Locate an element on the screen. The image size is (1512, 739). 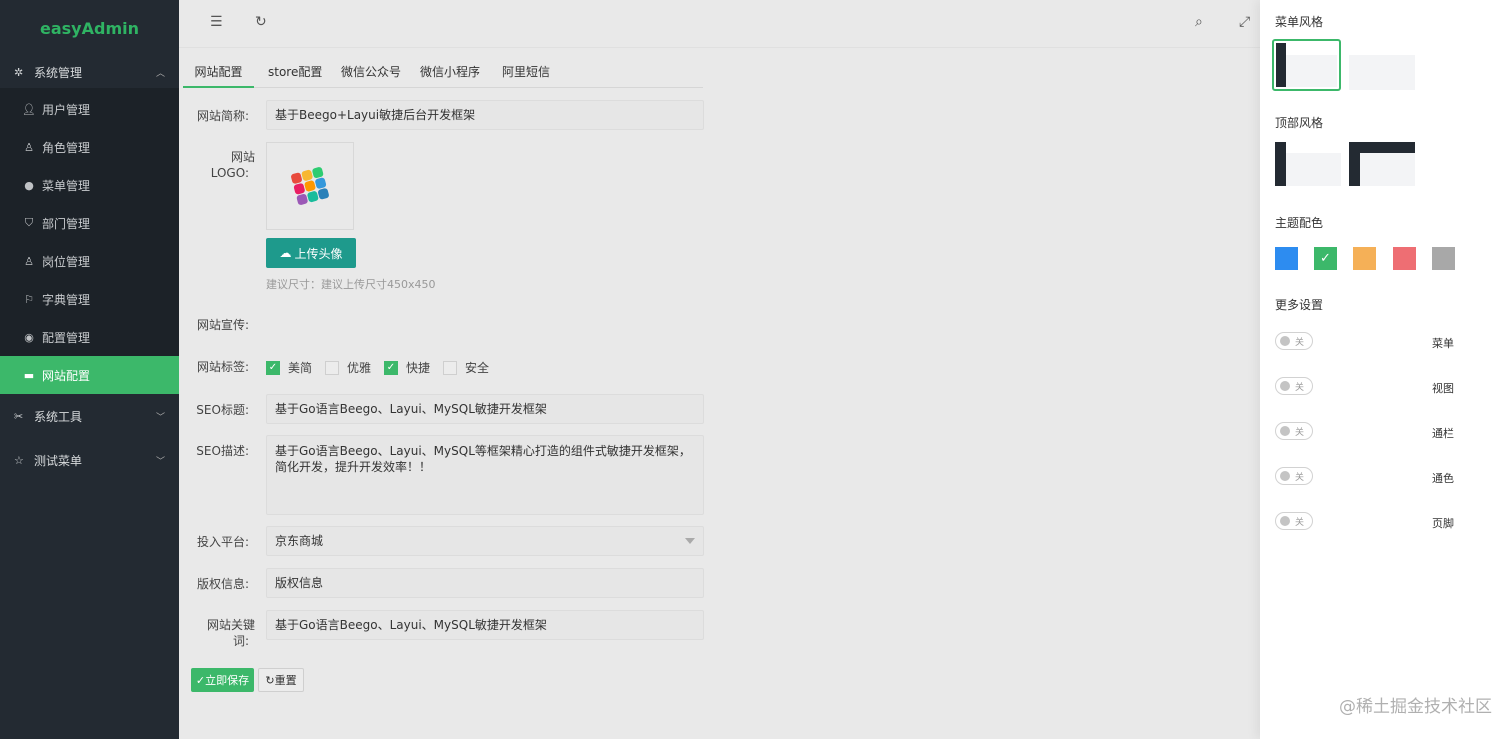
tab-aliyun-sms: 阿里短信 is located at coordinates (526, 72).